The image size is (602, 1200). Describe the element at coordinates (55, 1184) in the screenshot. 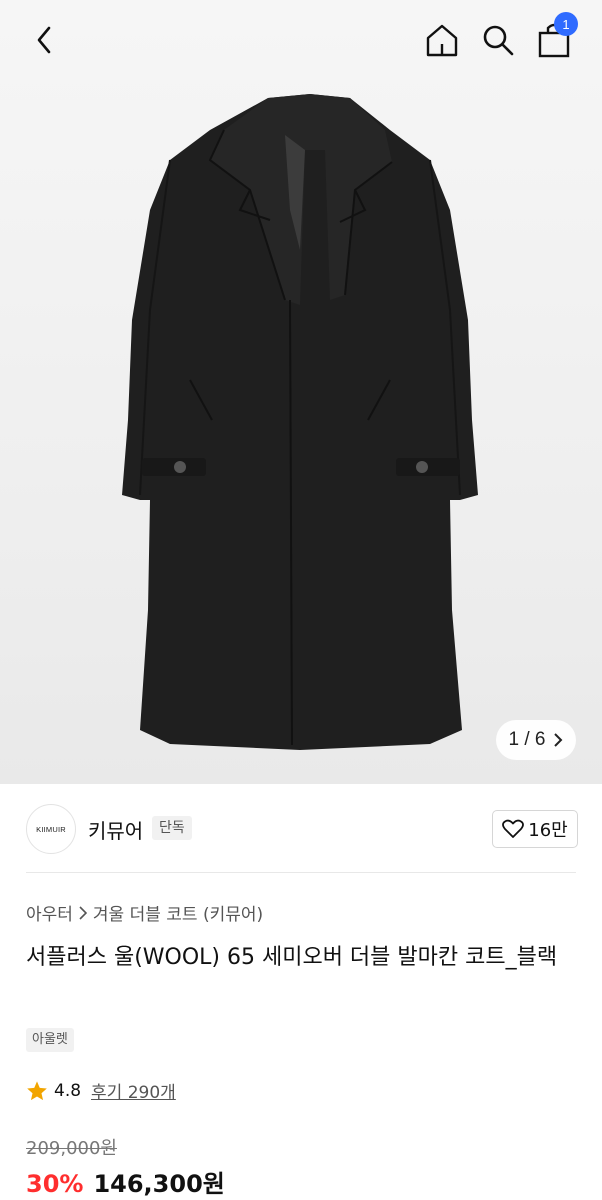

I see `discount-rate: 30%` at that location.